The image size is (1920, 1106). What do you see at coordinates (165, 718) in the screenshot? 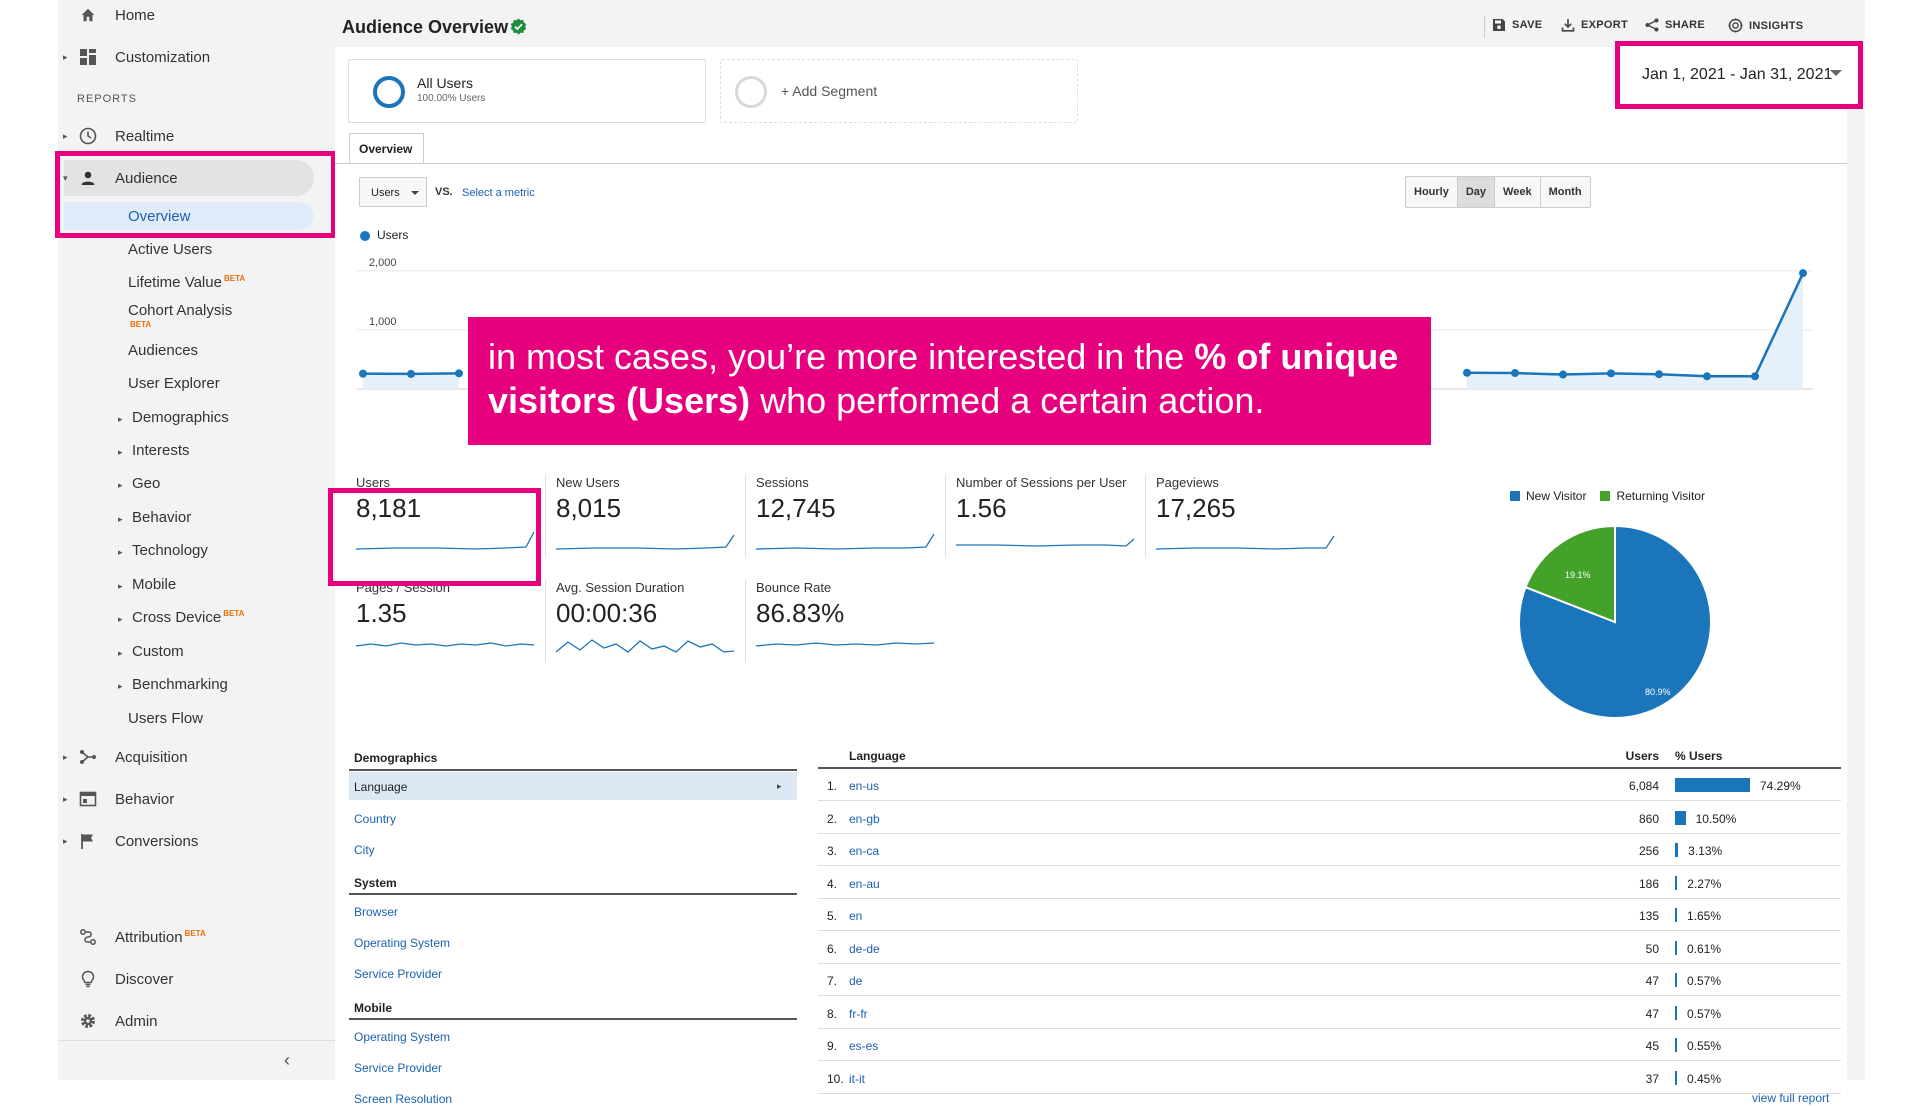
I see `nav-users-flow: Users Flow` at bounding box center [165, 718].